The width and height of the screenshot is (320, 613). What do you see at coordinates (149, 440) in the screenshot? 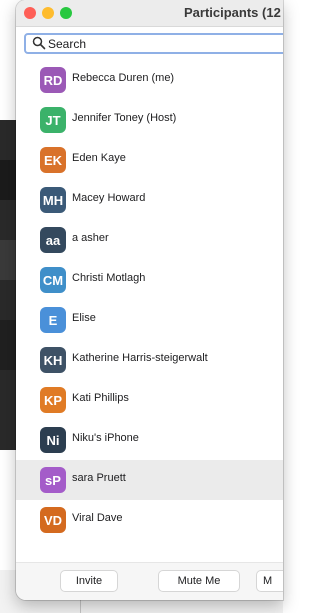
I see `participant-row: Ni Niku's iPhone` at bounding box center [149, 440].